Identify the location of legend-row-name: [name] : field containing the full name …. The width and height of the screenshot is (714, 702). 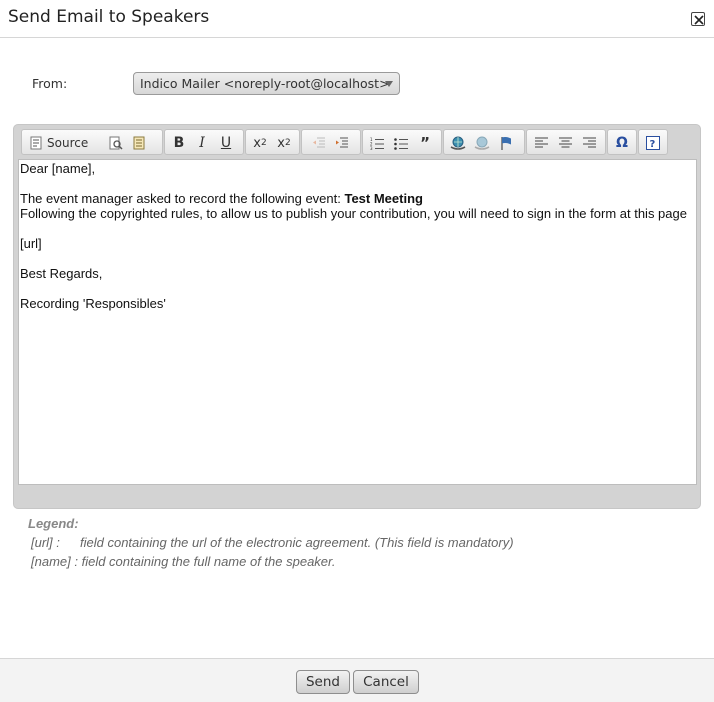
(271, 561).